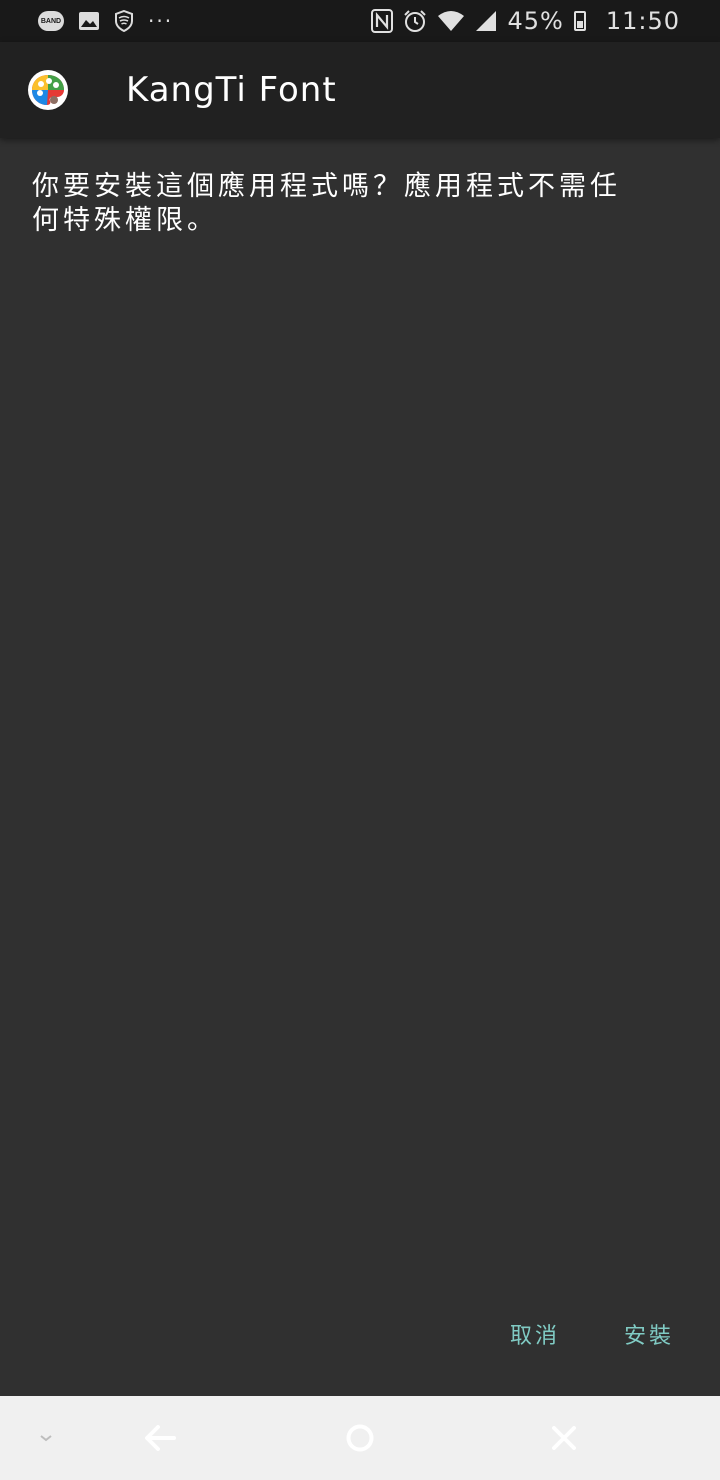 Image resolution: width=720 pixels, height=1480 pixels. Describe the element at coordinates (124, 21) in the screenshot. I see `vpn-shield-icon` at that location.